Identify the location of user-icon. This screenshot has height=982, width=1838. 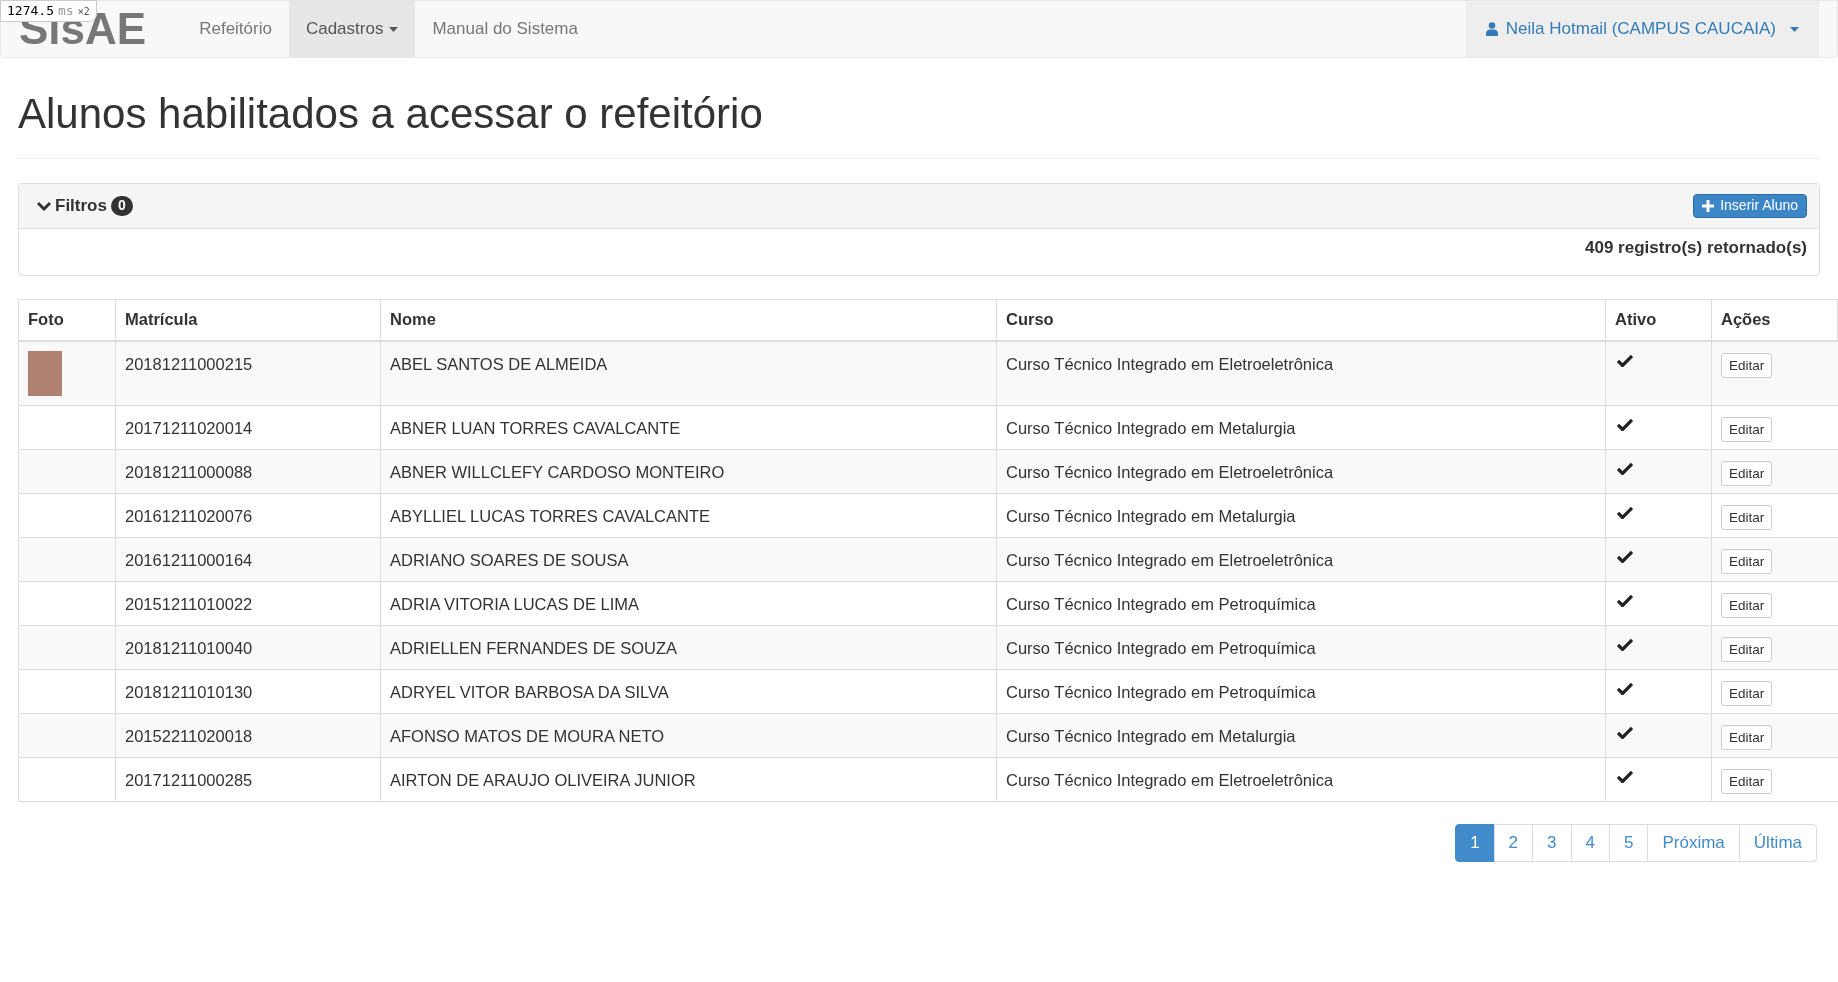
(1491, 29).